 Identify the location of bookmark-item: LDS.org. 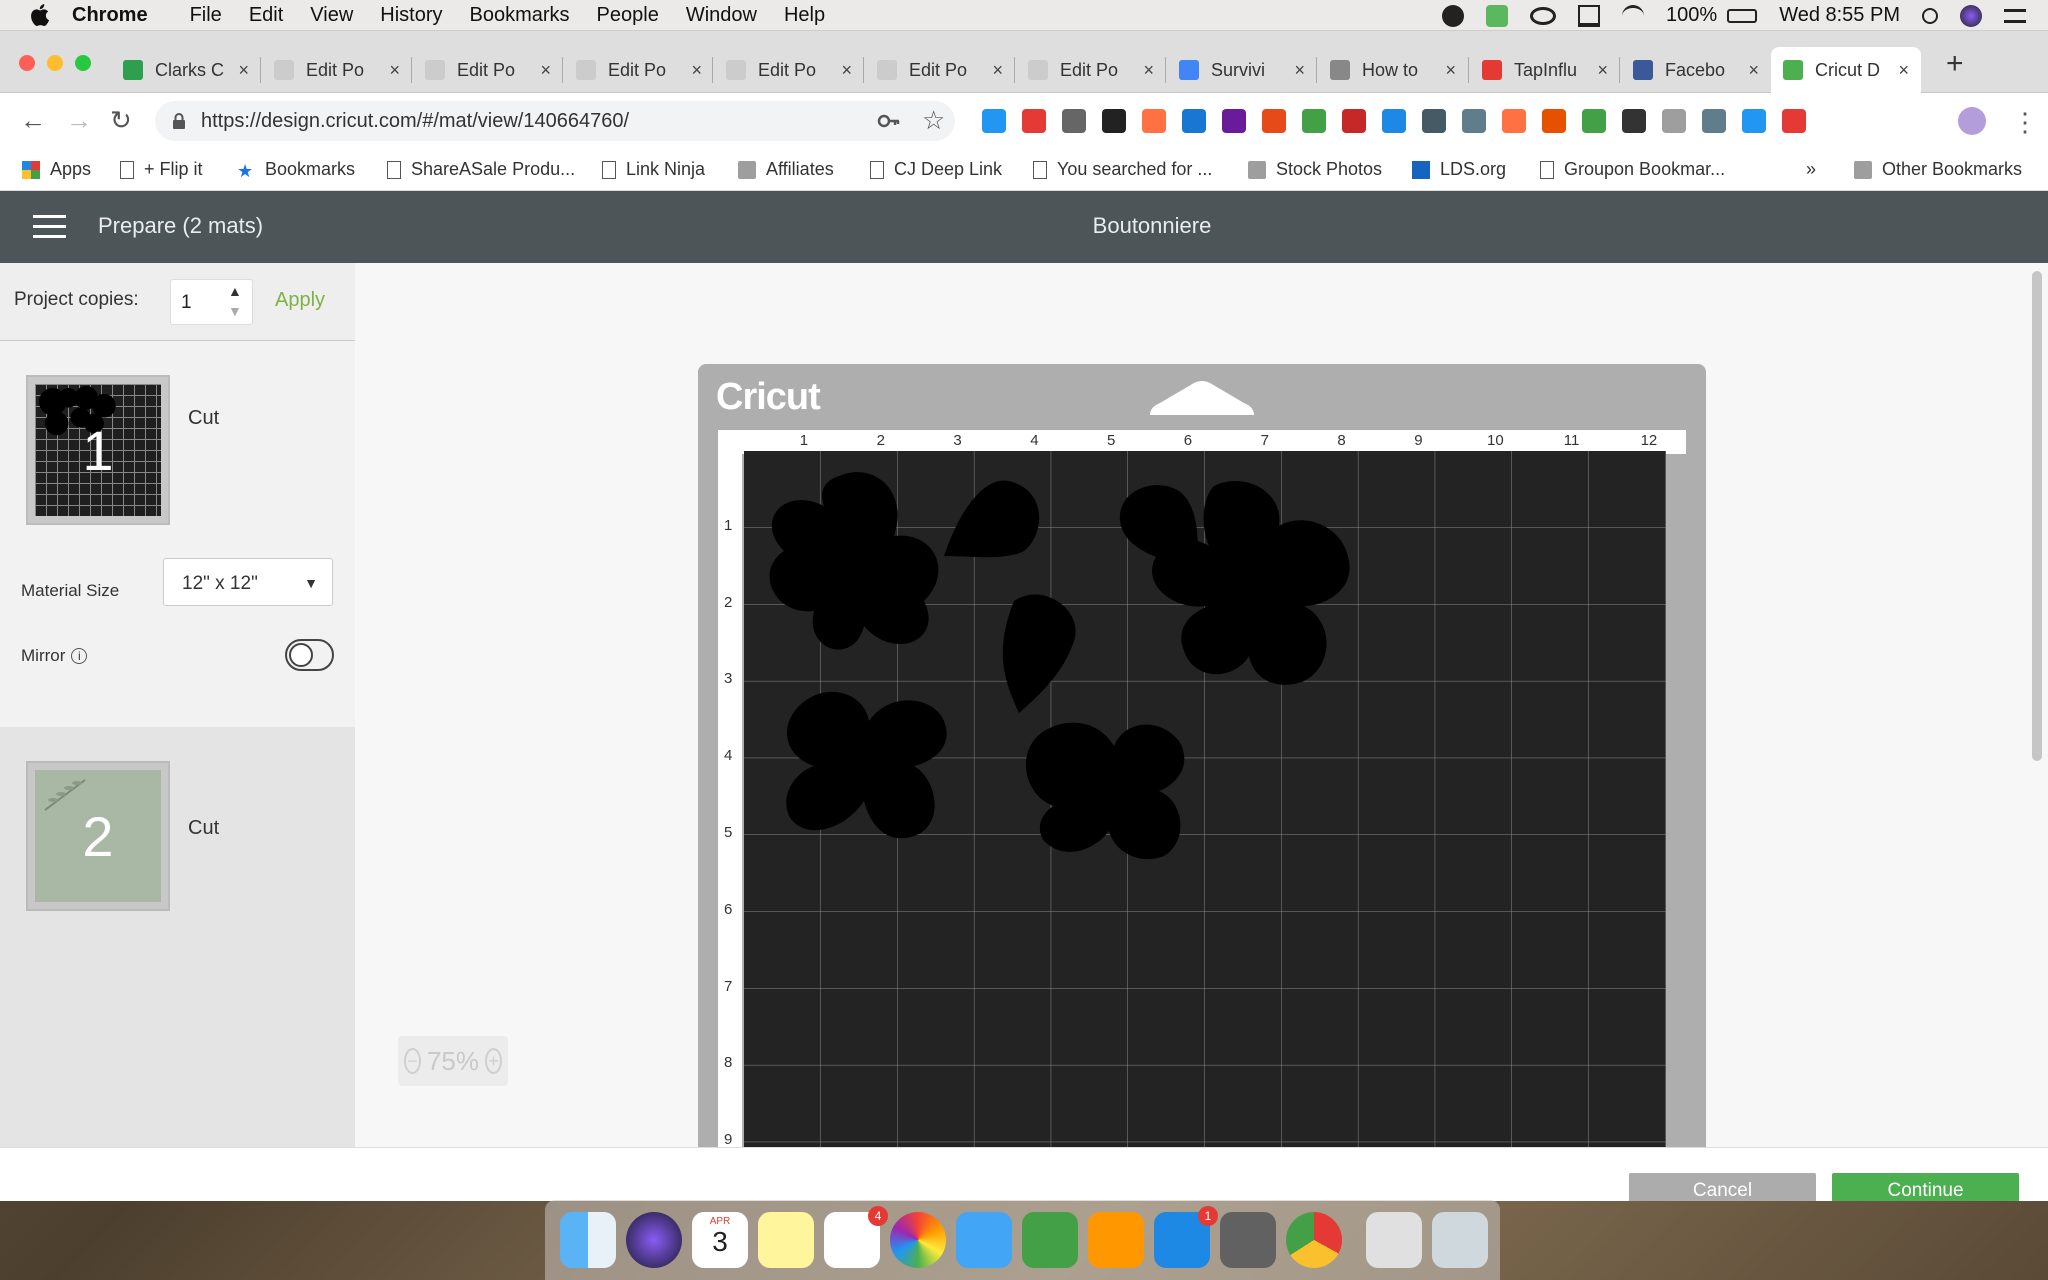
(1459, 169).